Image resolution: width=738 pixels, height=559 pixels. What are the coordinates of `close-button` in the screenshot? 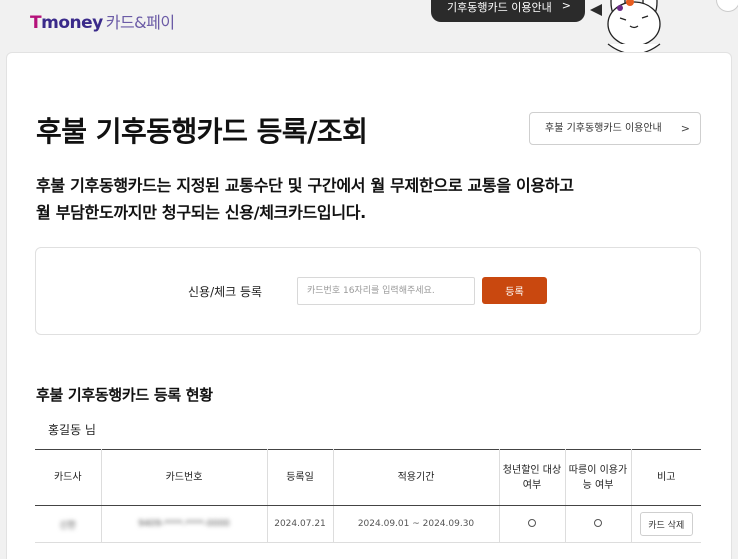 It's located at (727, 6).